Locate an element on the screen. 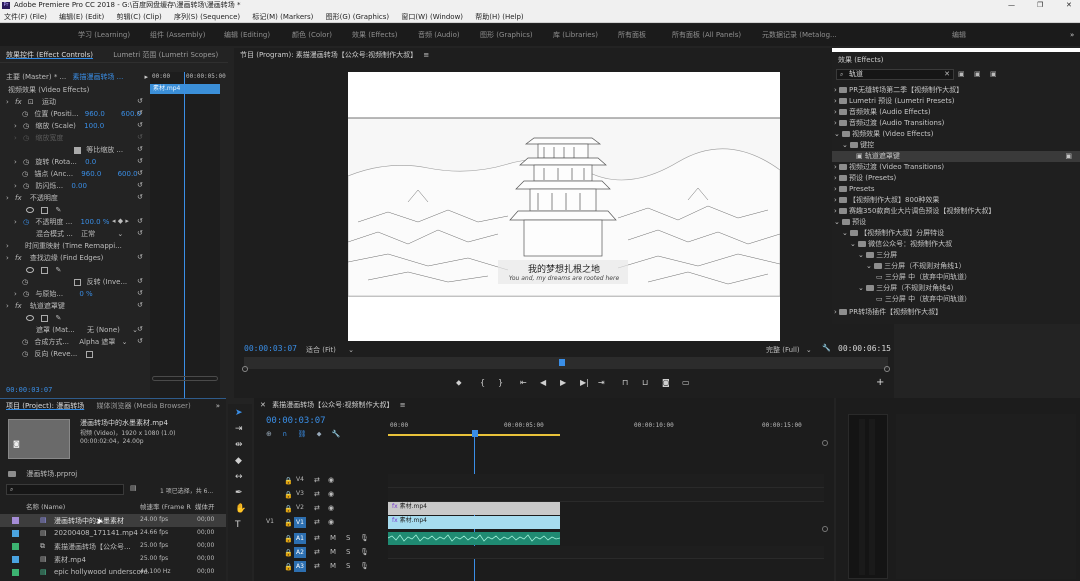 This screenshot has height=581, width=1080. scroll-start-handle is located at coordinates (245, 369).